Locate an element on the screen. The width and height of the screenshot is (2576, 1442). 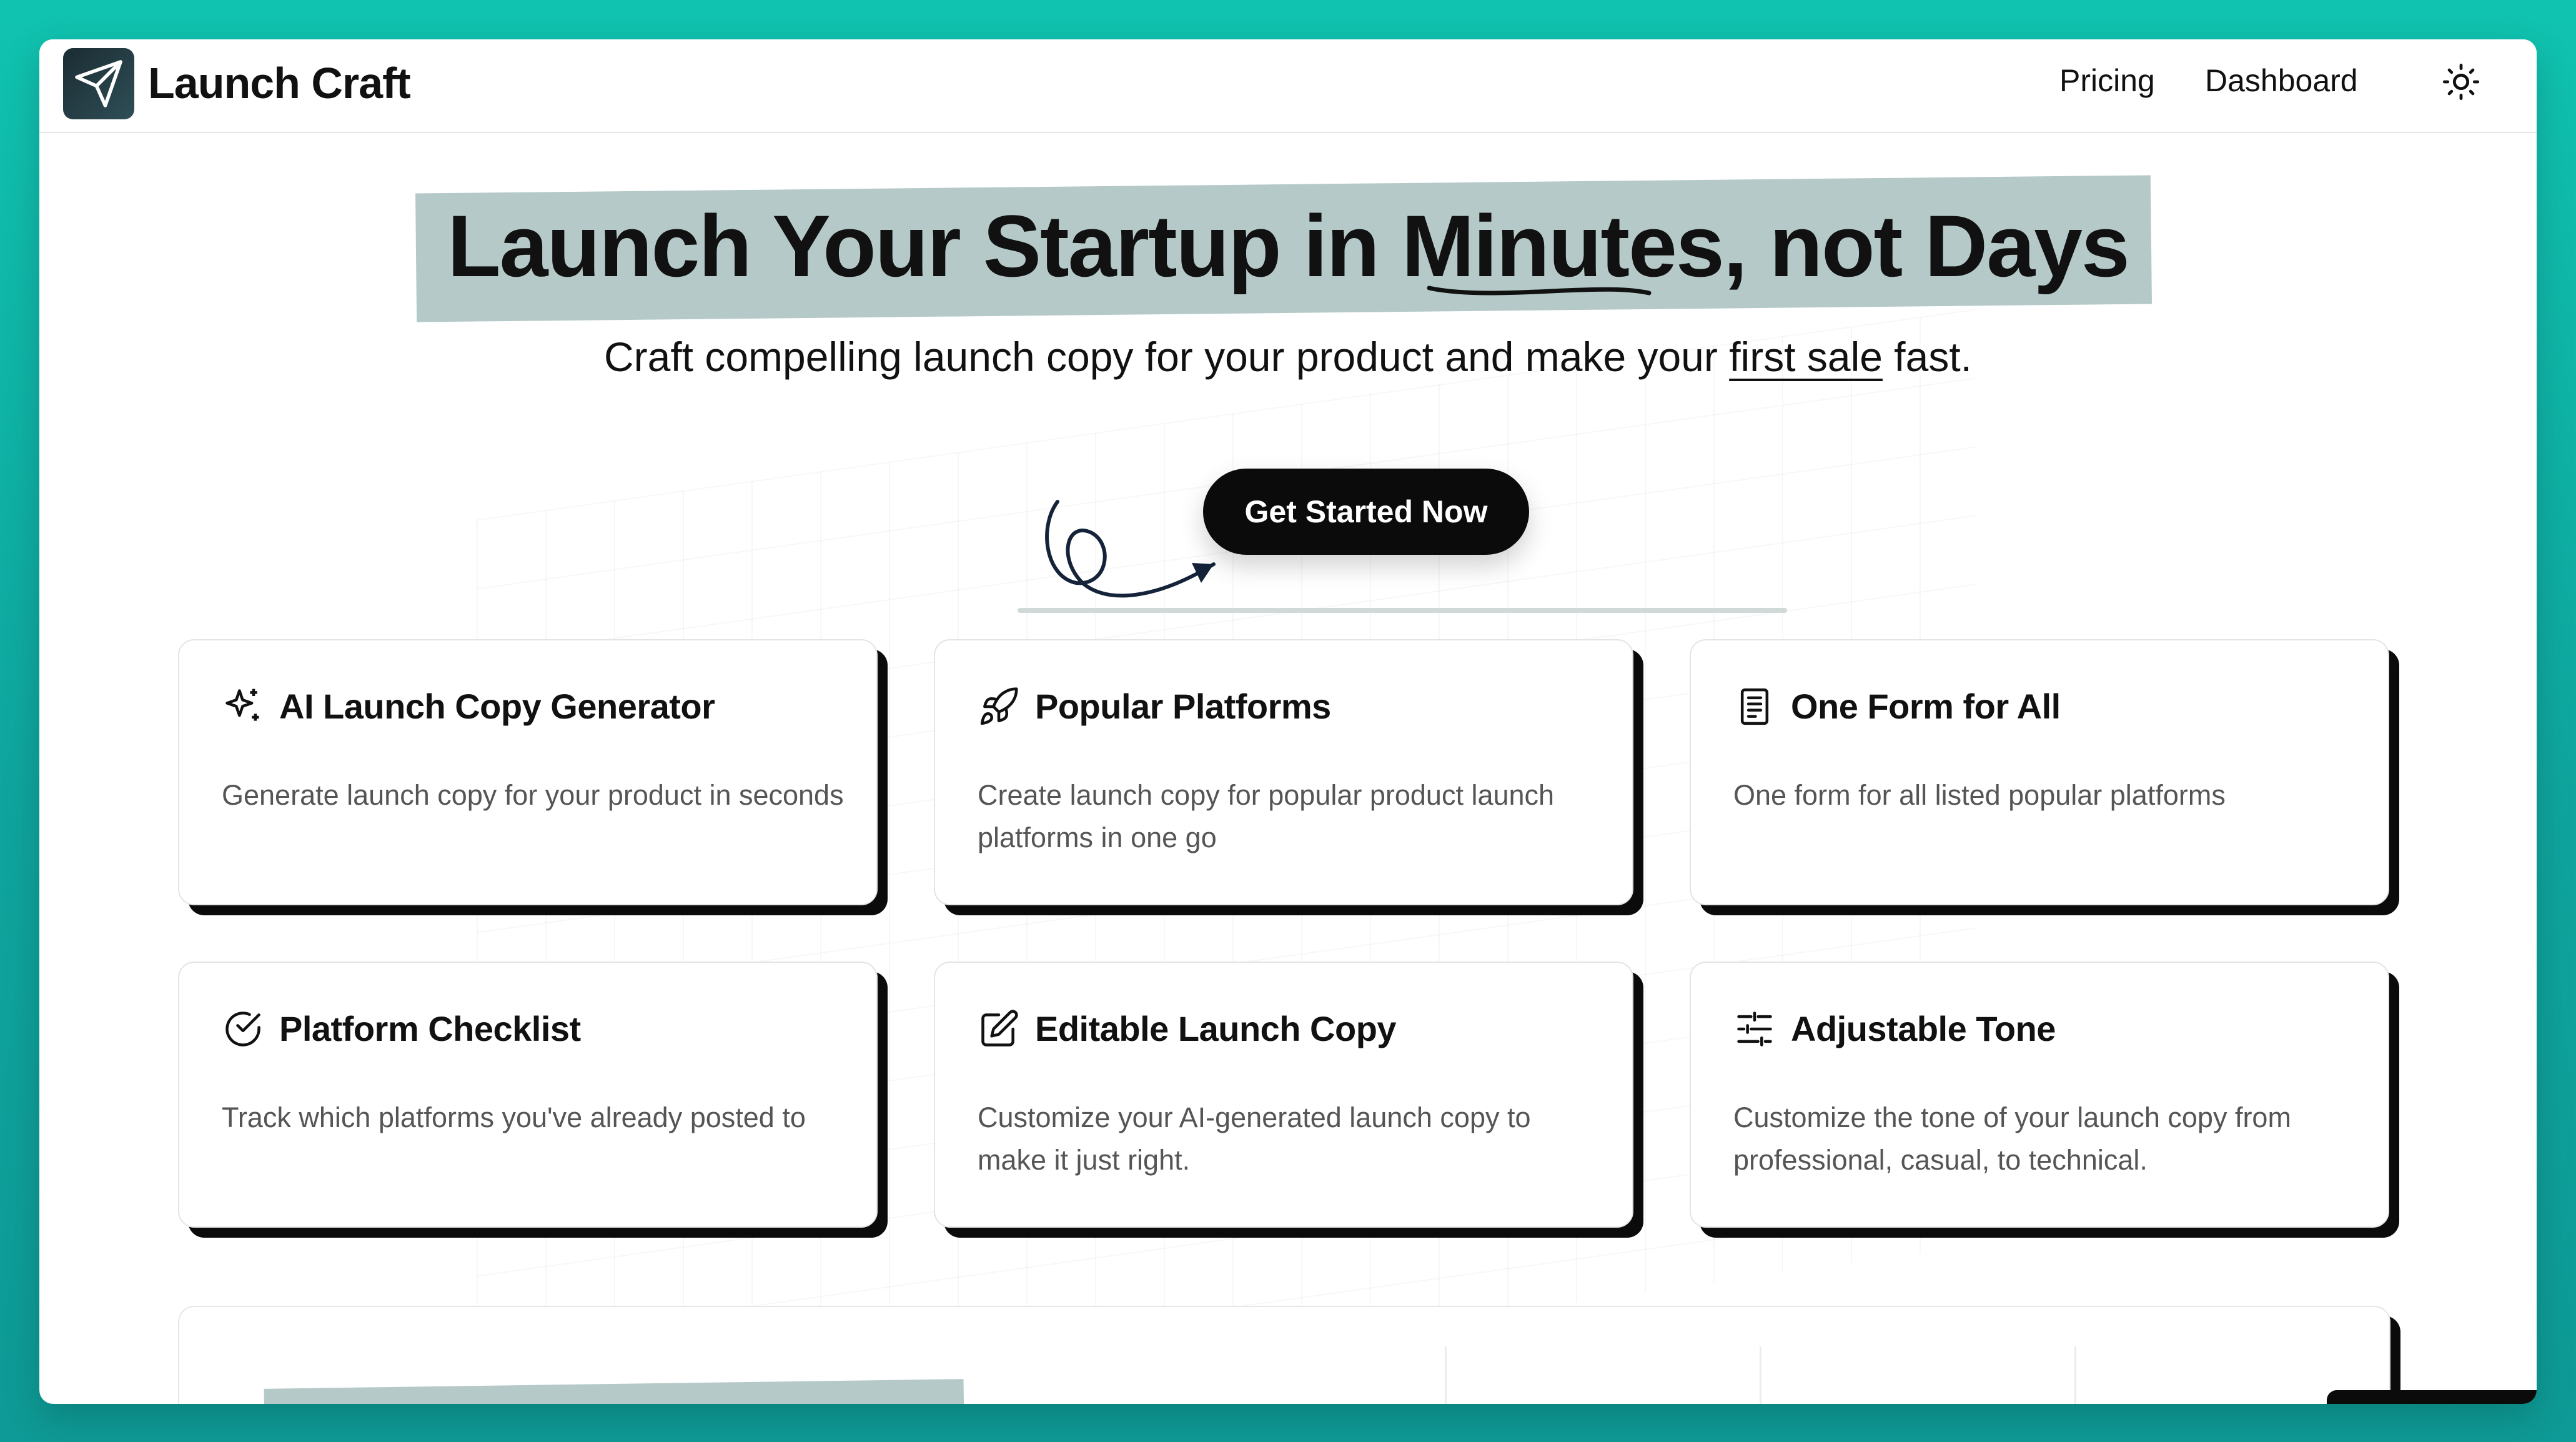
sparkles-icon is located at coordinates (242, 705).